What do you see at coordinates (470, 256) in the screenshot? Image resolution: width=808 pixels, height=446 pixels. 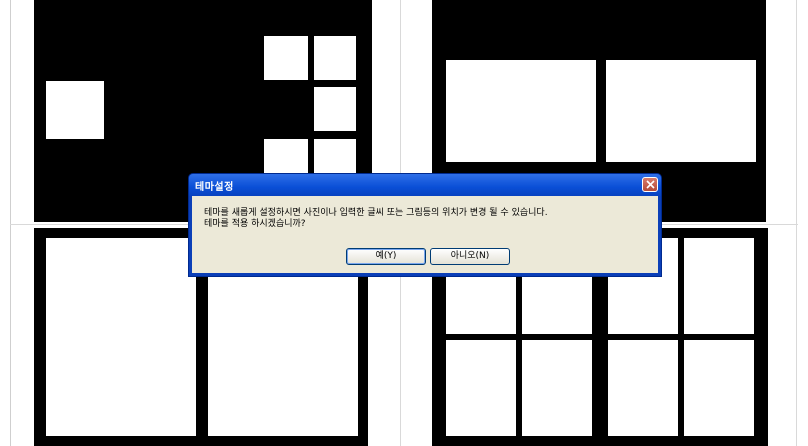 I see `no-button: 아니오(N)` at bounding box center [470, 256].